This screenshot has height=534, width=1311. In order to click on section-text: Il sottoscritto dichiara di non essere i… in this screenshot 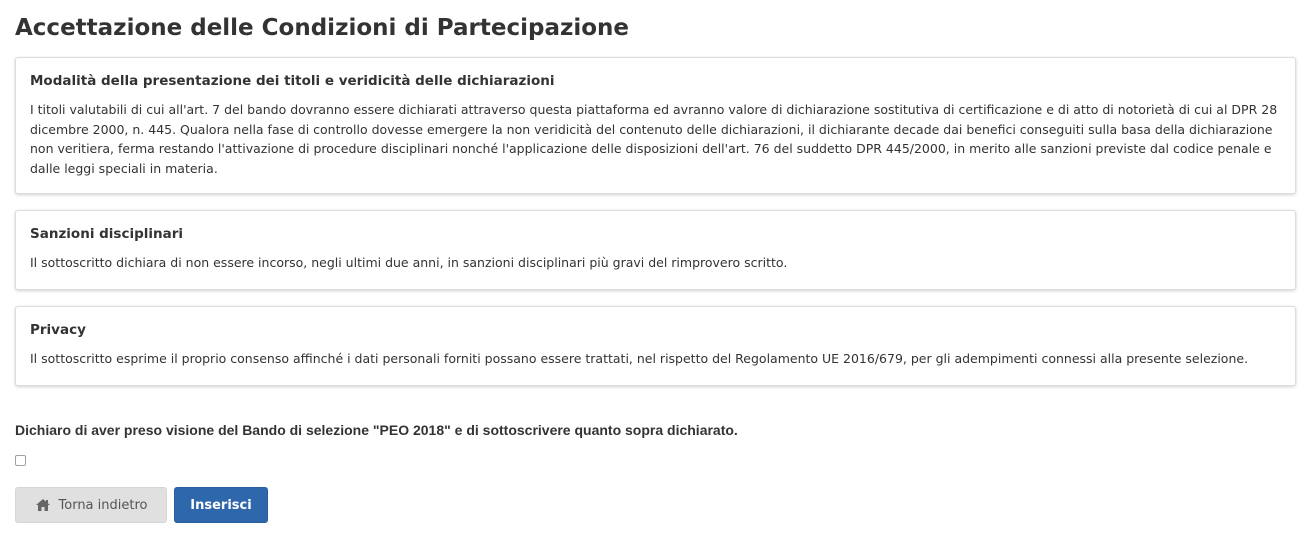, I will do `click(409, 262)`.